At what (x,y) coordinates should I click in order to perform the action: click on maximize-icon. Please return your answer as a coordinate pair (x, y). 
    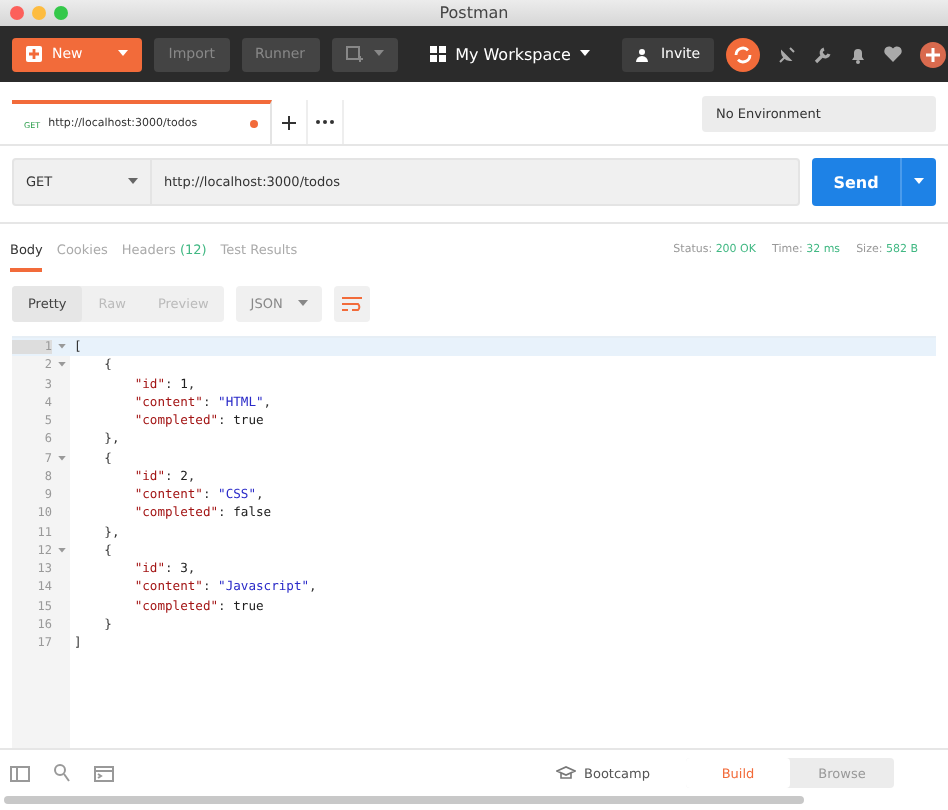
    Looking at the image, I should click on (61, 13).